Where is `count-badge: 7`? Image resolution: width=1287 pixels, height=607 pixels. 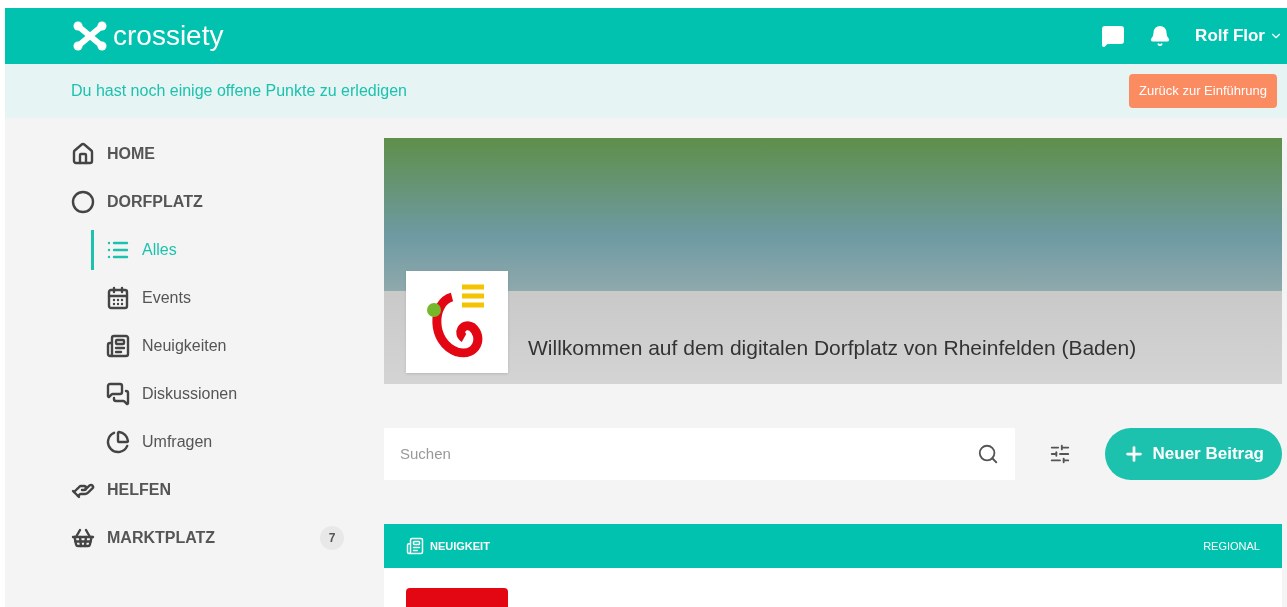
count-badge: 7 is located at coordinates (332, 538).